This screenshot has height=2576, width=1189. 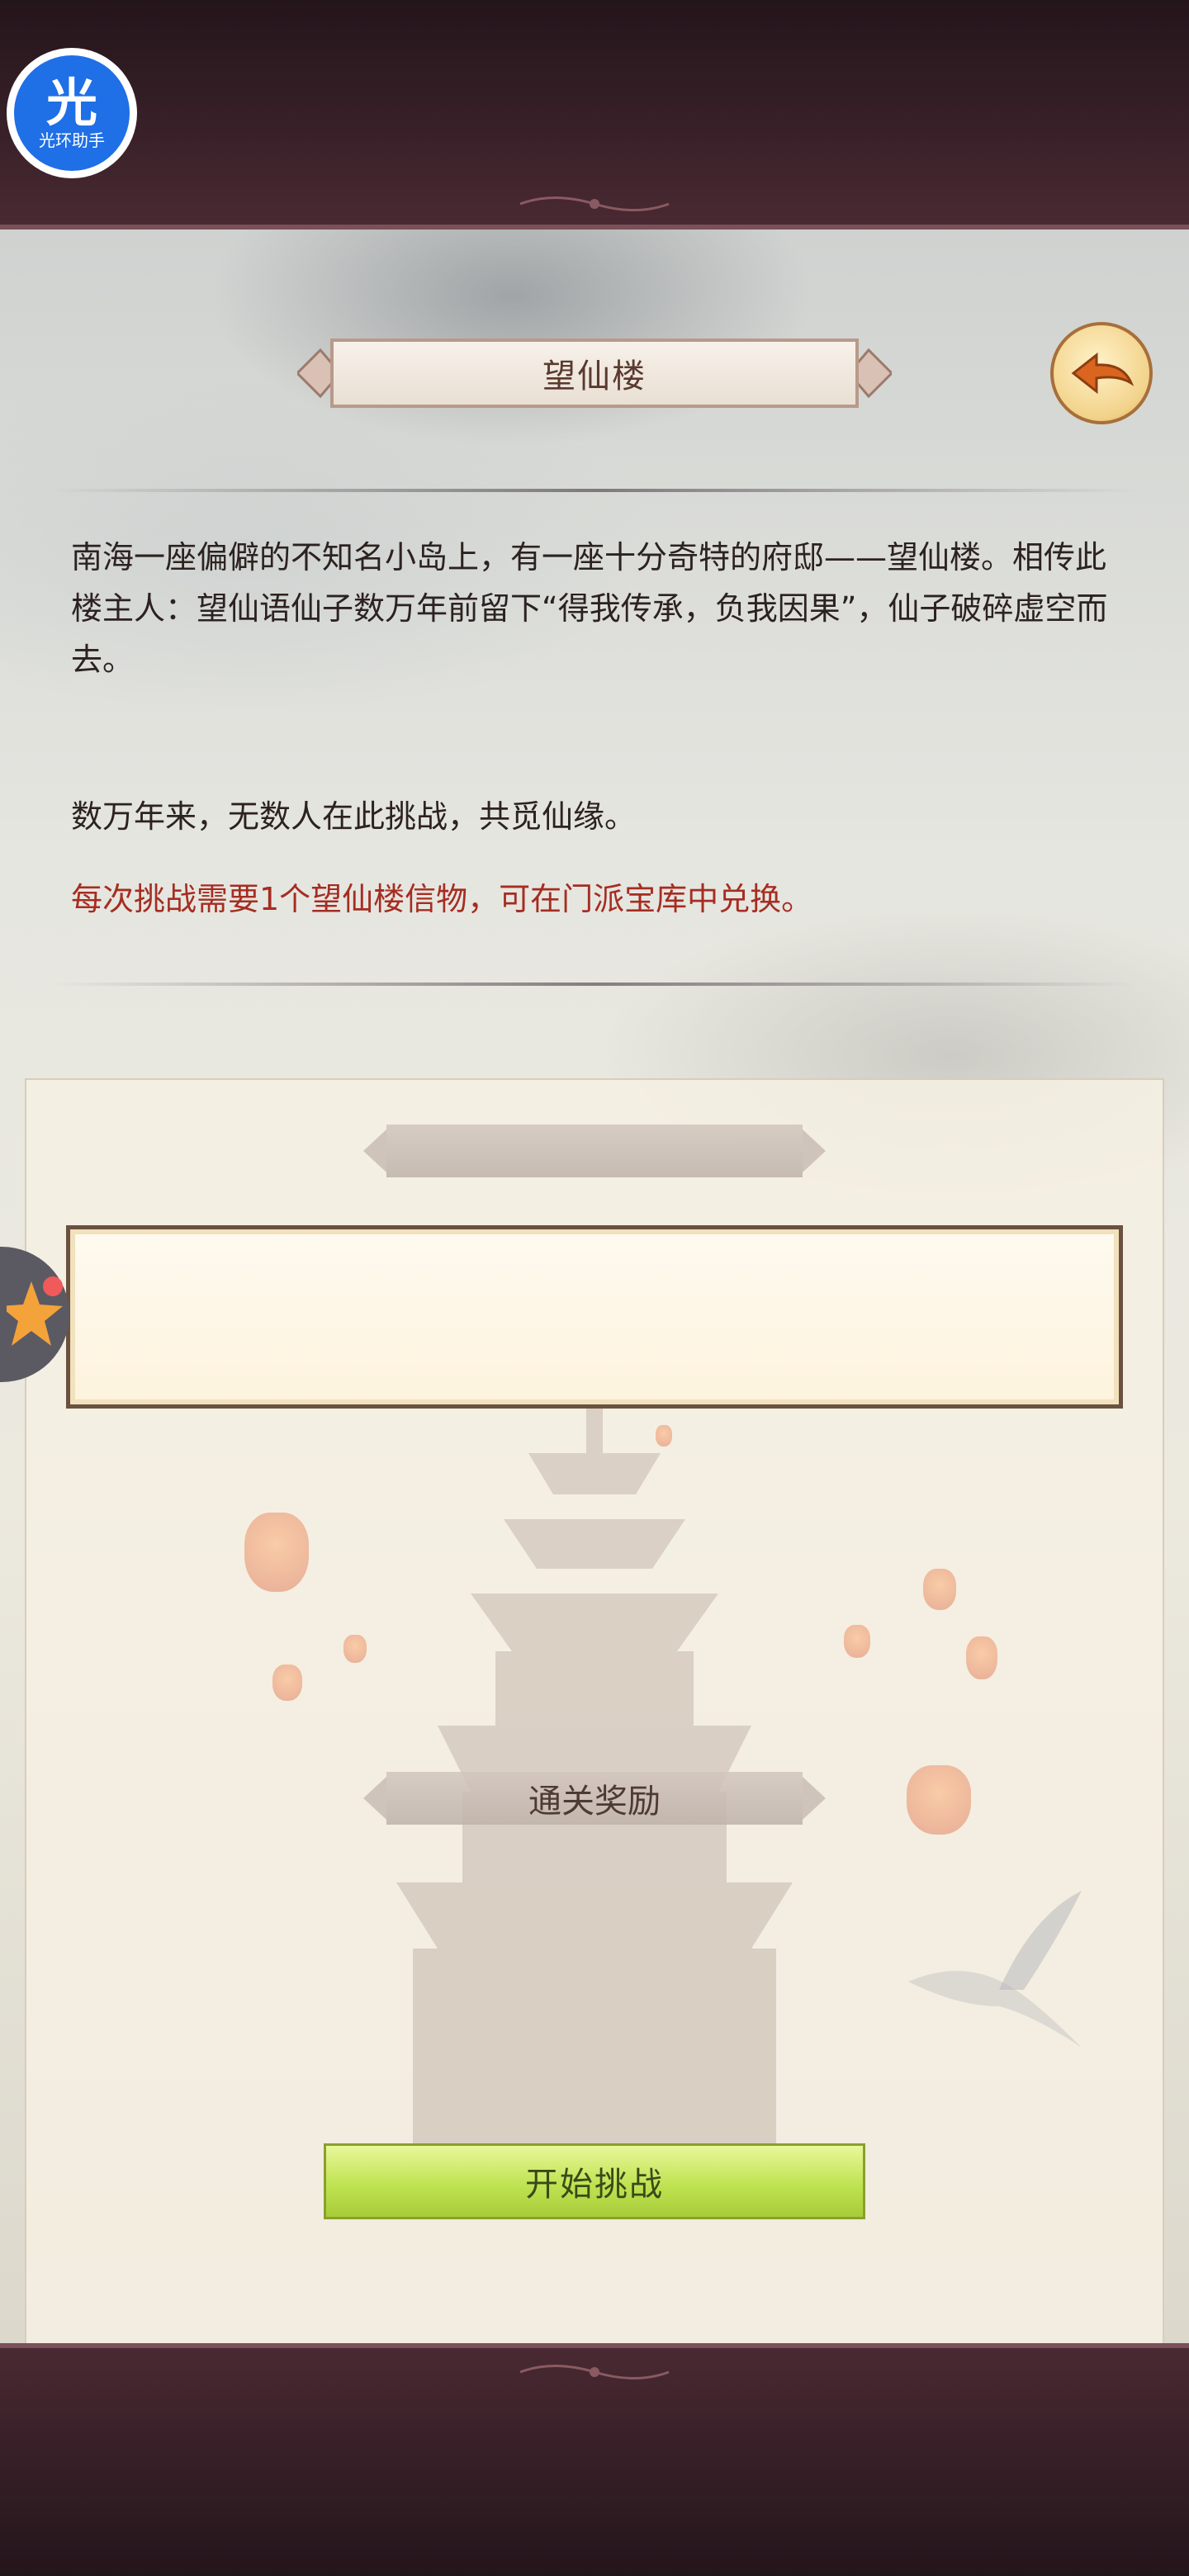 What do you see at coordinates (594, 2459) in the screenshot?
I see `bottom-frame-bar` at bounding box center [594, 2459].